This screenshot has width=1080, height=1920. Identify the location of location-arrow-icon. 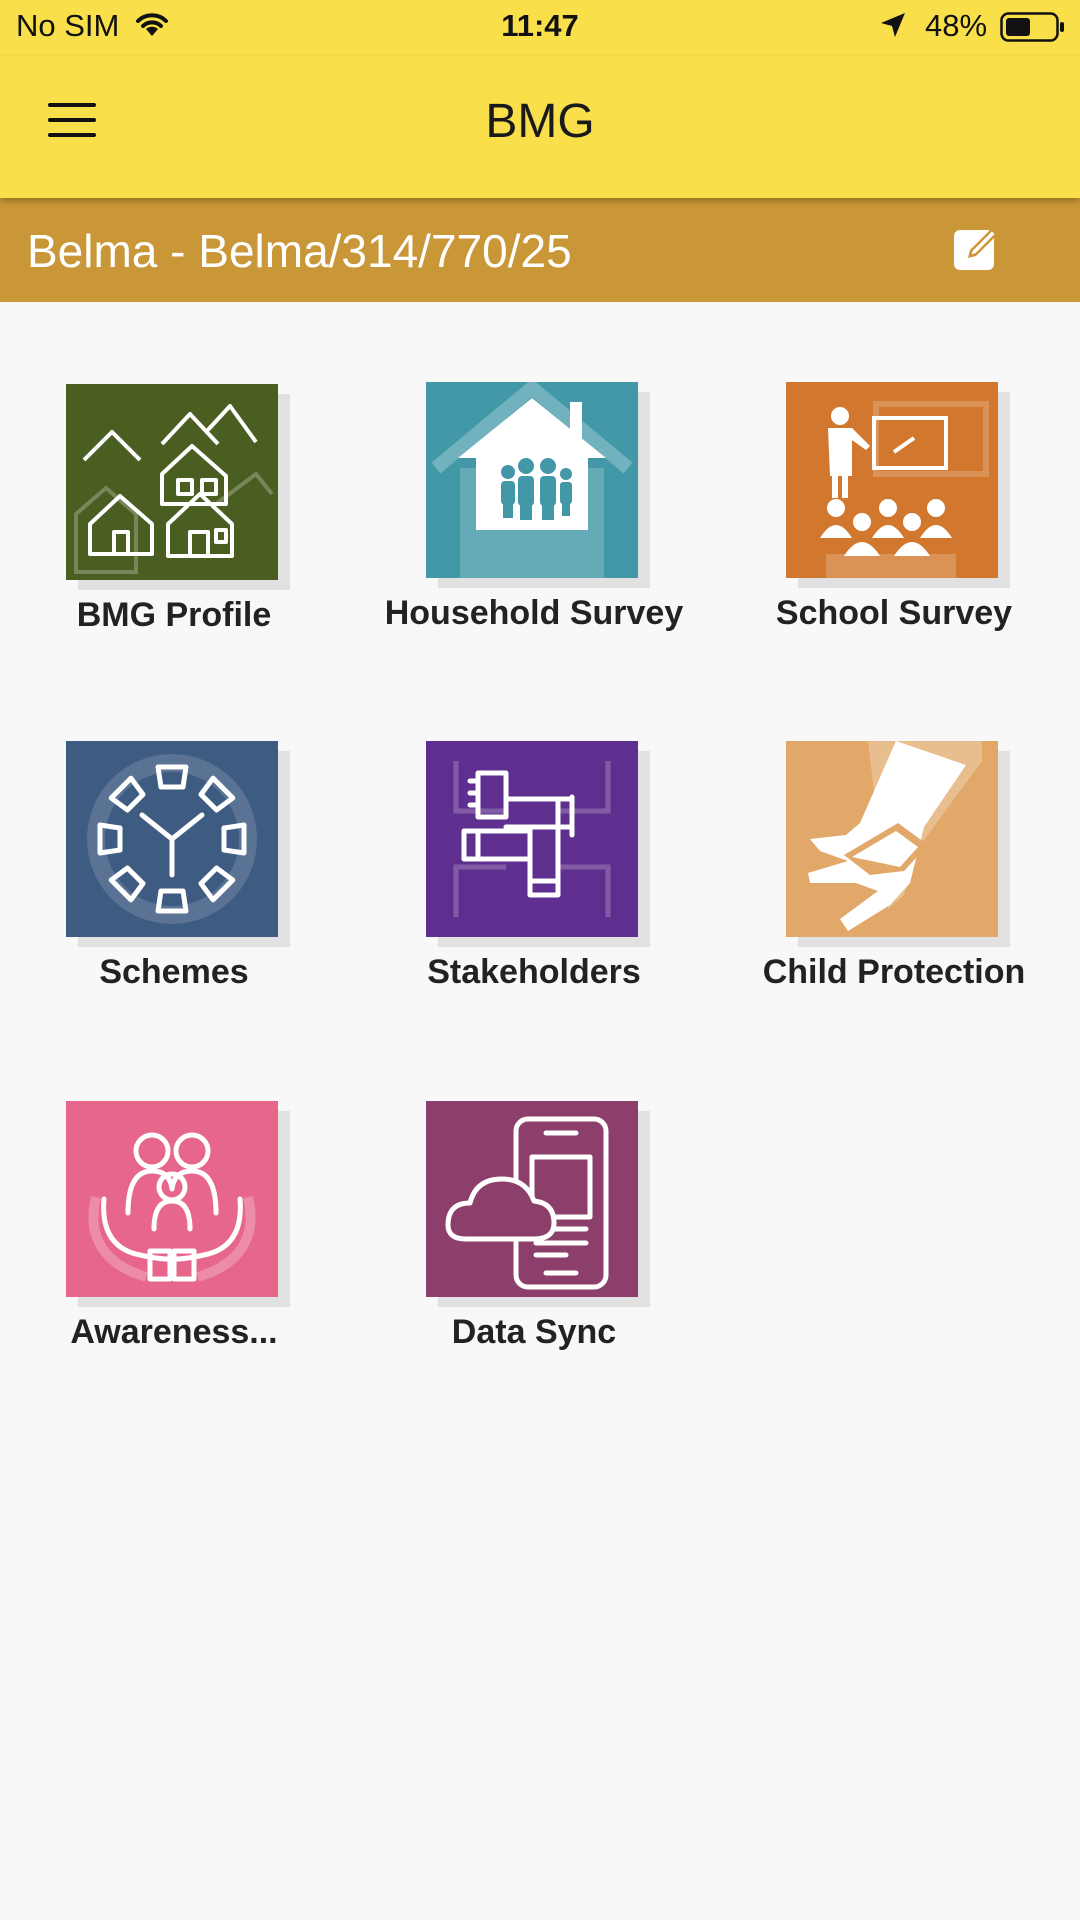
(893, 27).